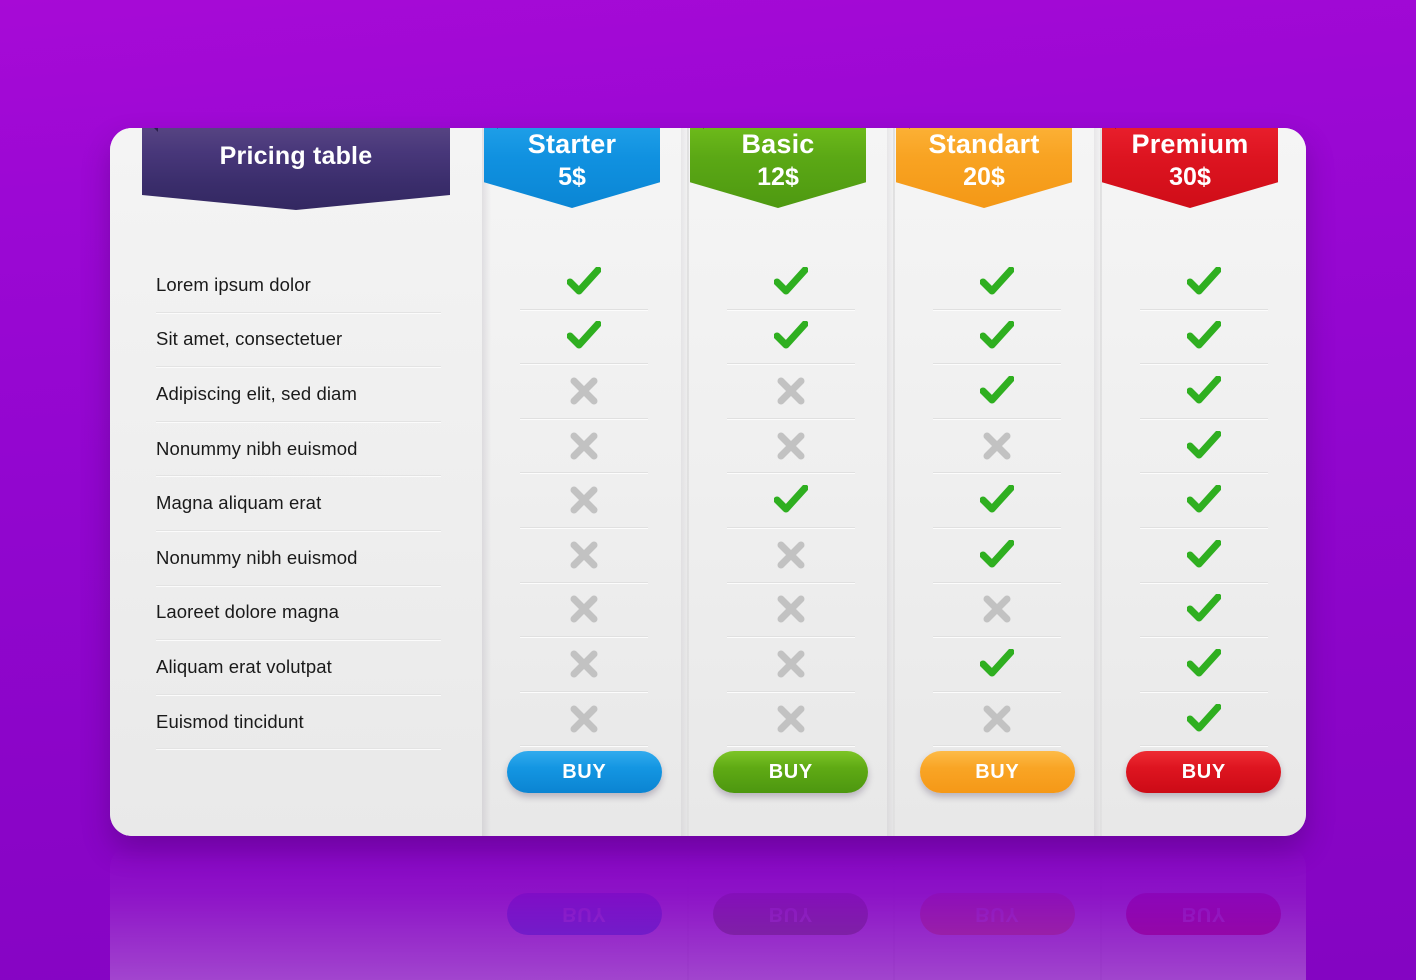 The height and width of the screenshot is (980, 1416). Describe the element at coordinates (572, 177) in the screenshot. I see `plan-price-starter: 5$` at that location.